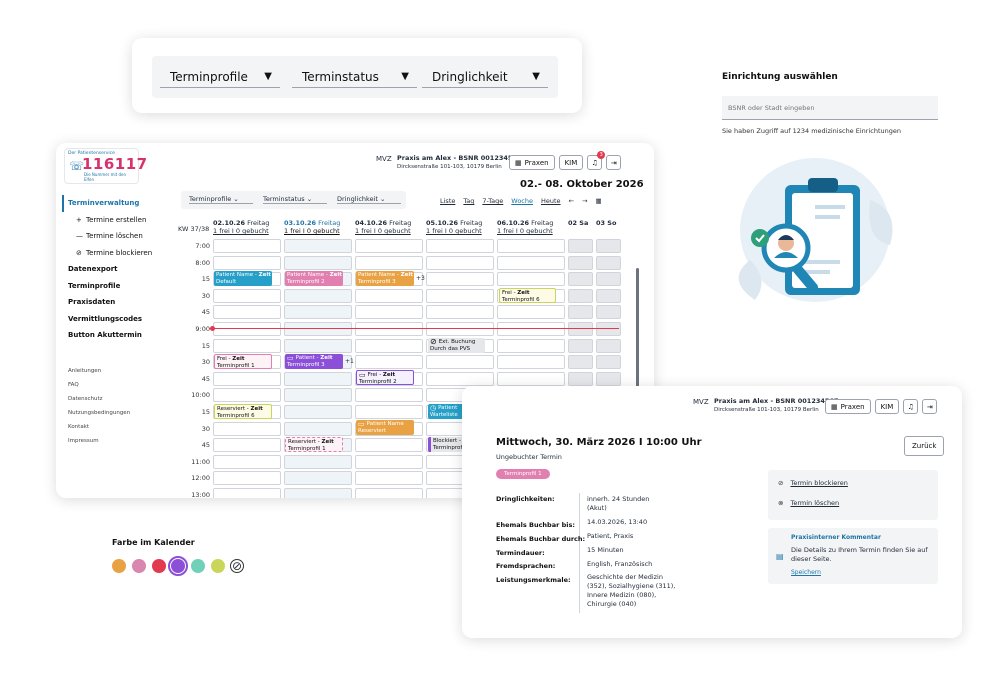 The image size is (1000, 676). I want to click on view-tag: Tag, so click(468, 201).